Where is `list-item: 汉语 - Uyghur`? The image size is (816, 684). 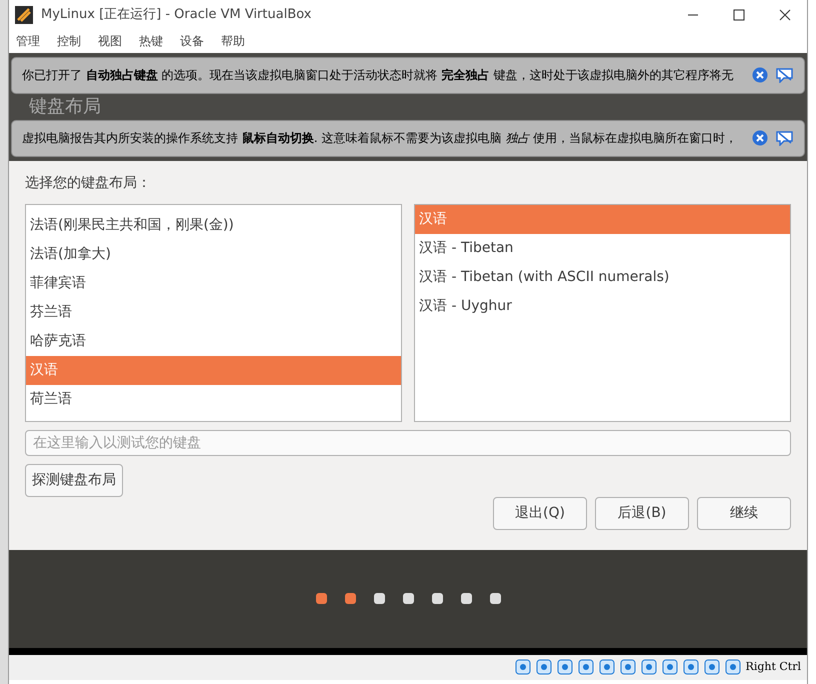 list-item: 汉语 - Uyghur is located at coordinates (602, 306).